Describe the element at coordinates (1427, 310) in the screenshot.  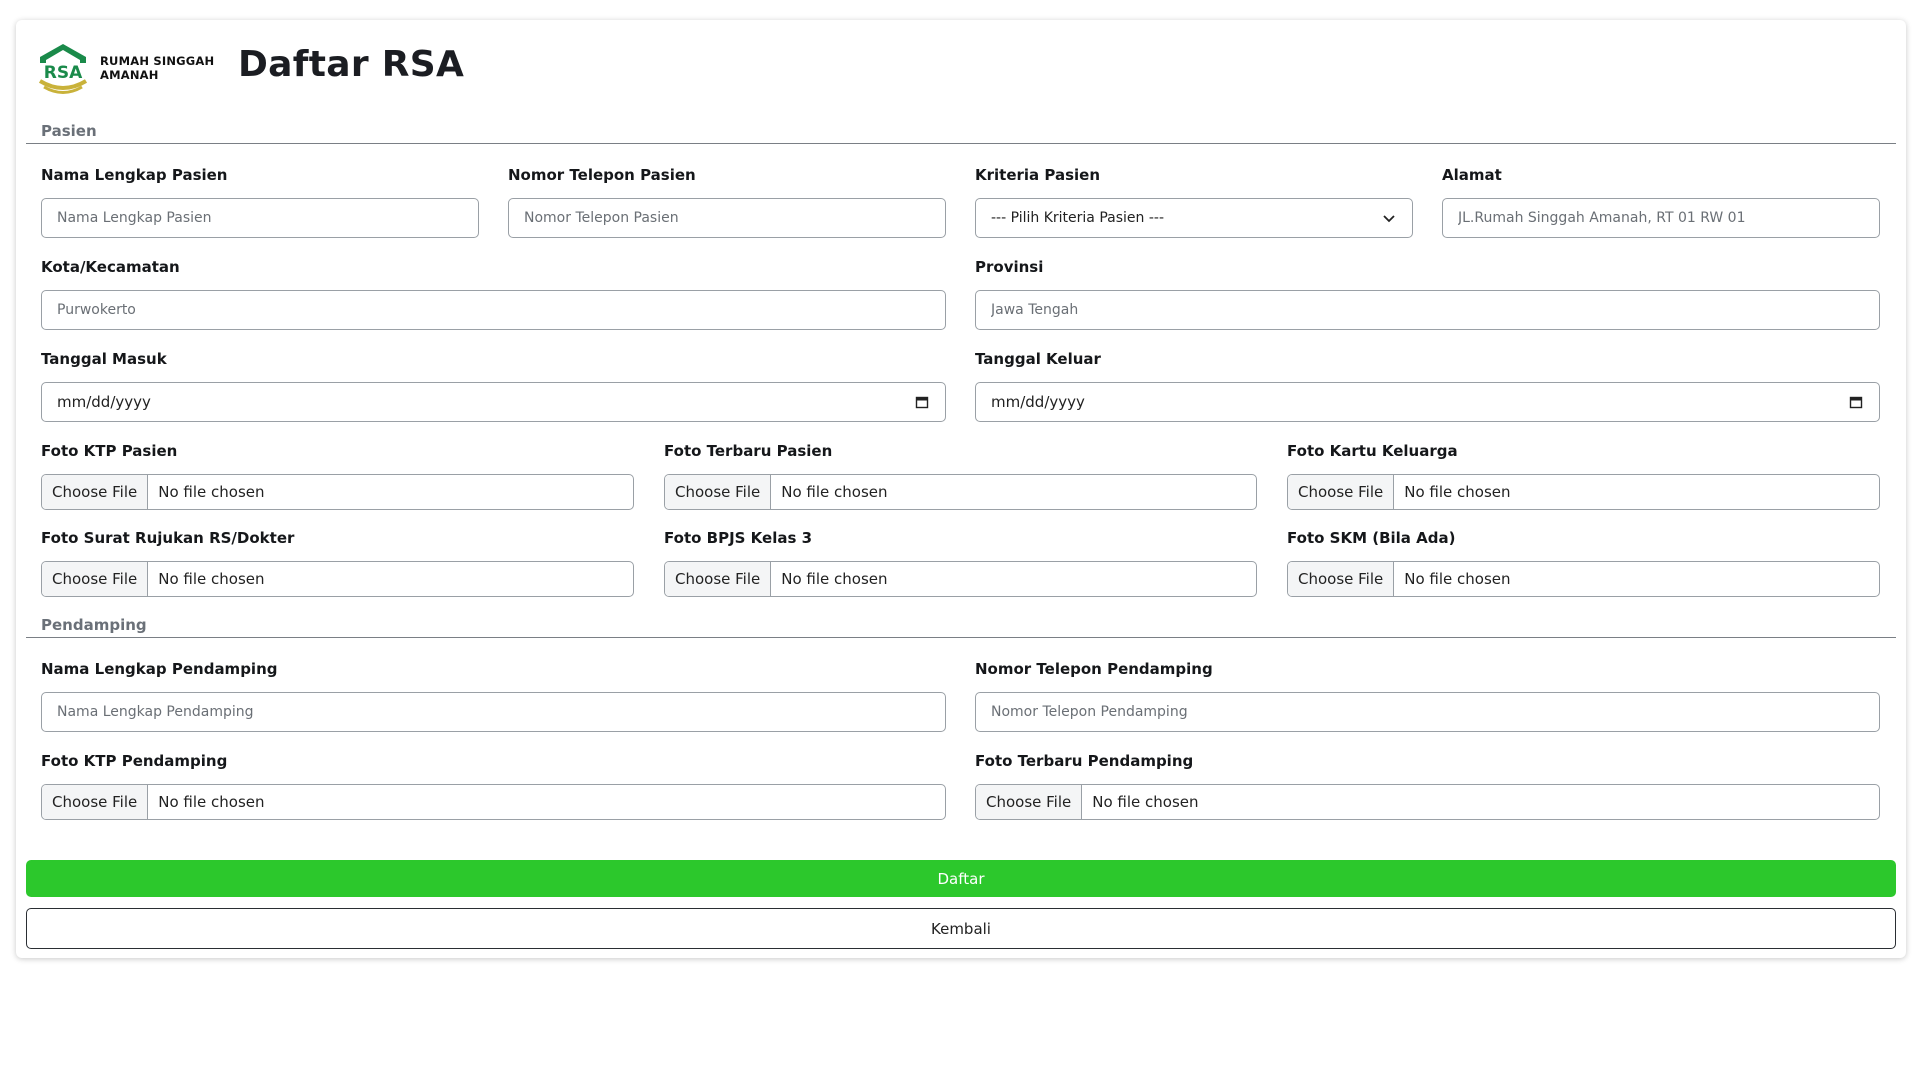
I see `provinsi-input` at that location.